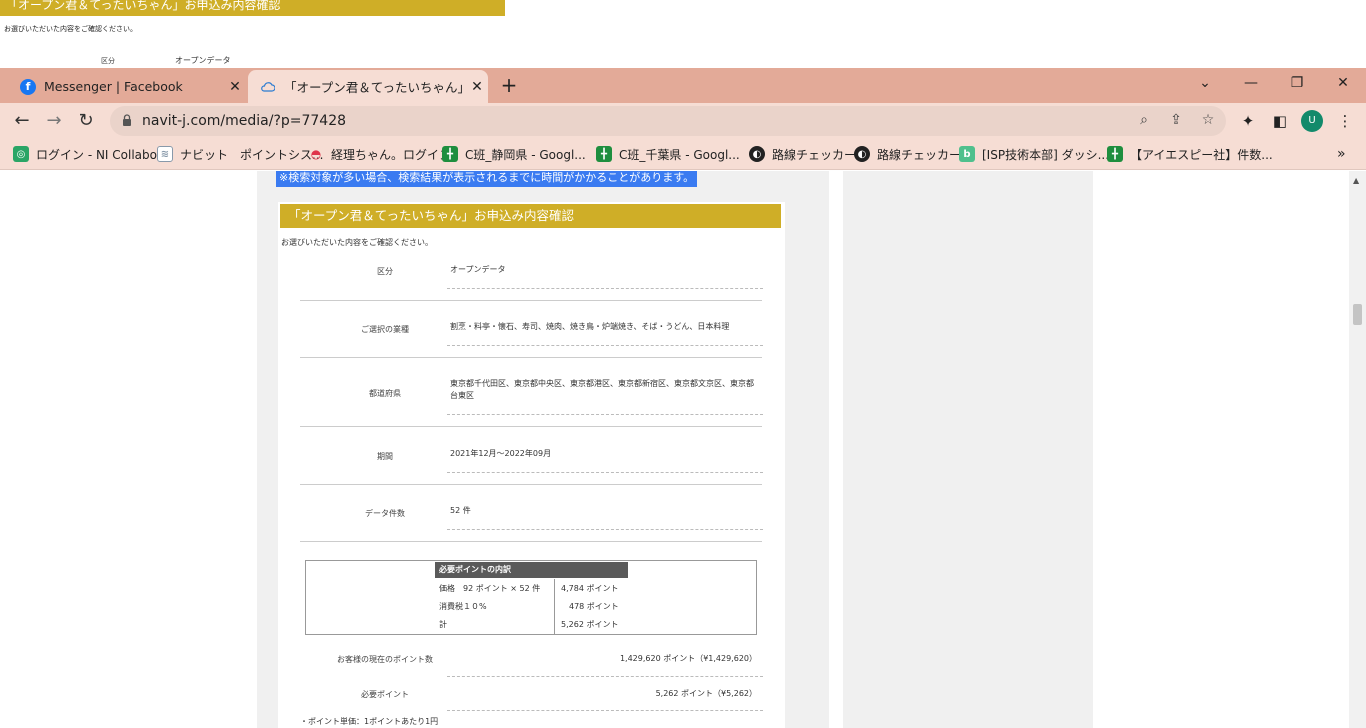 Image resolution: width=1366 pixels, height=728 pixels. What do you see at coordinates (1144, 120) in the screenshot?
I see `zoom-icon: ⌕` at bounding box center [1144, 120].